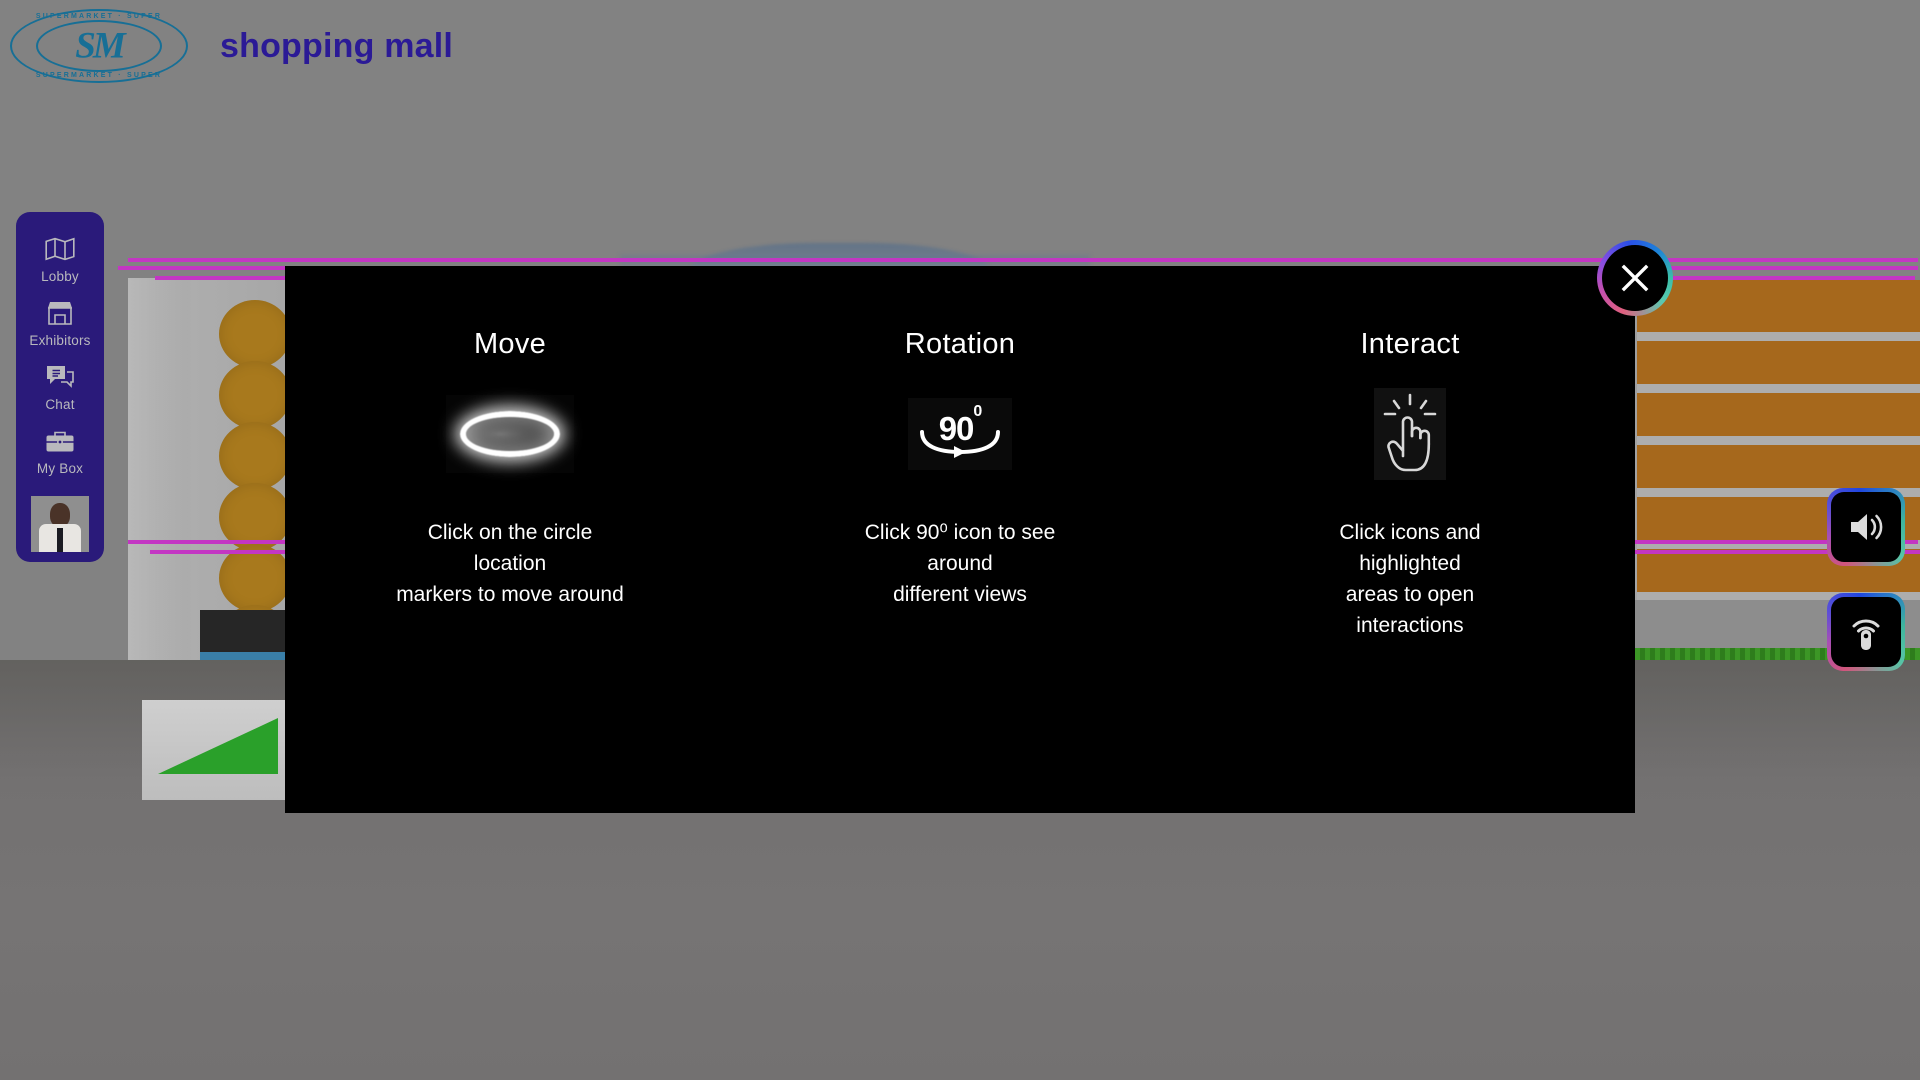  Describe the element at coordinates (99, 16) in the screenshot. I see `logo-ring-text-top: SUPERMARKET · SUPER` at that location.